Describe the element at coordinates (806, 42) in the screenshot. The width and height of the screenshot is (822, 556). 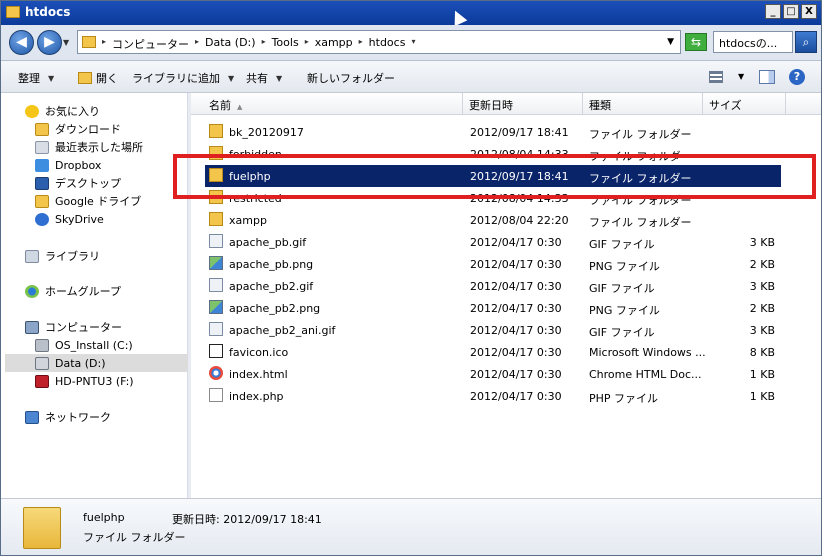
I see `search-icon: ⌕` at that location.